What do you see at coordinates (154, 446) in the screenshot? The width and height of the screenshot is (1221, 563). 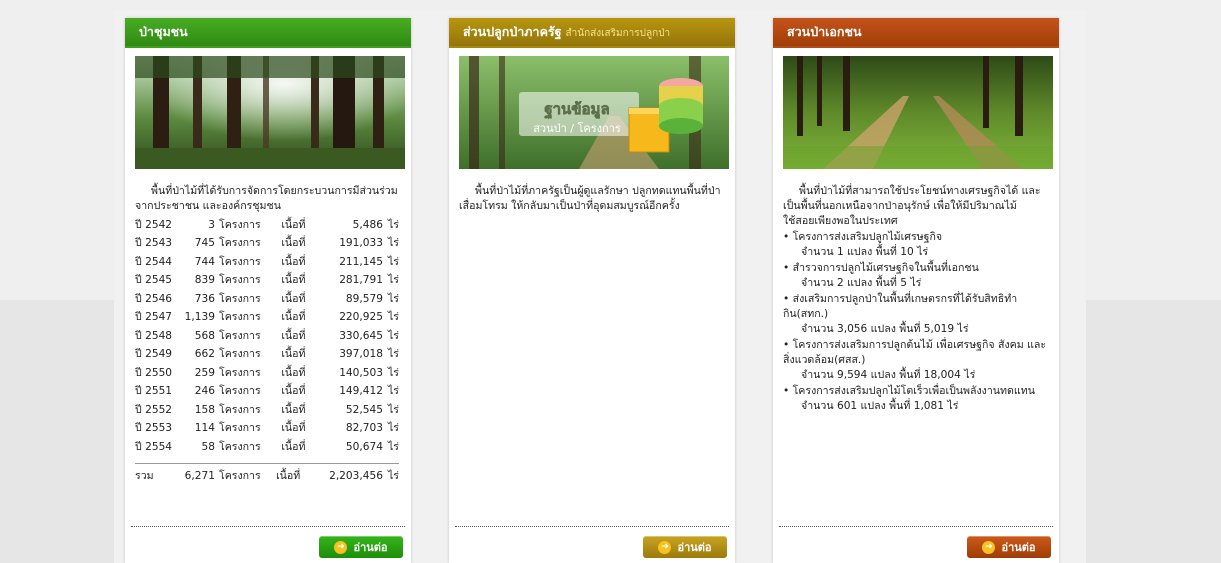 I see `cell-year: ปี 2554` at bounding box center [154, 446].